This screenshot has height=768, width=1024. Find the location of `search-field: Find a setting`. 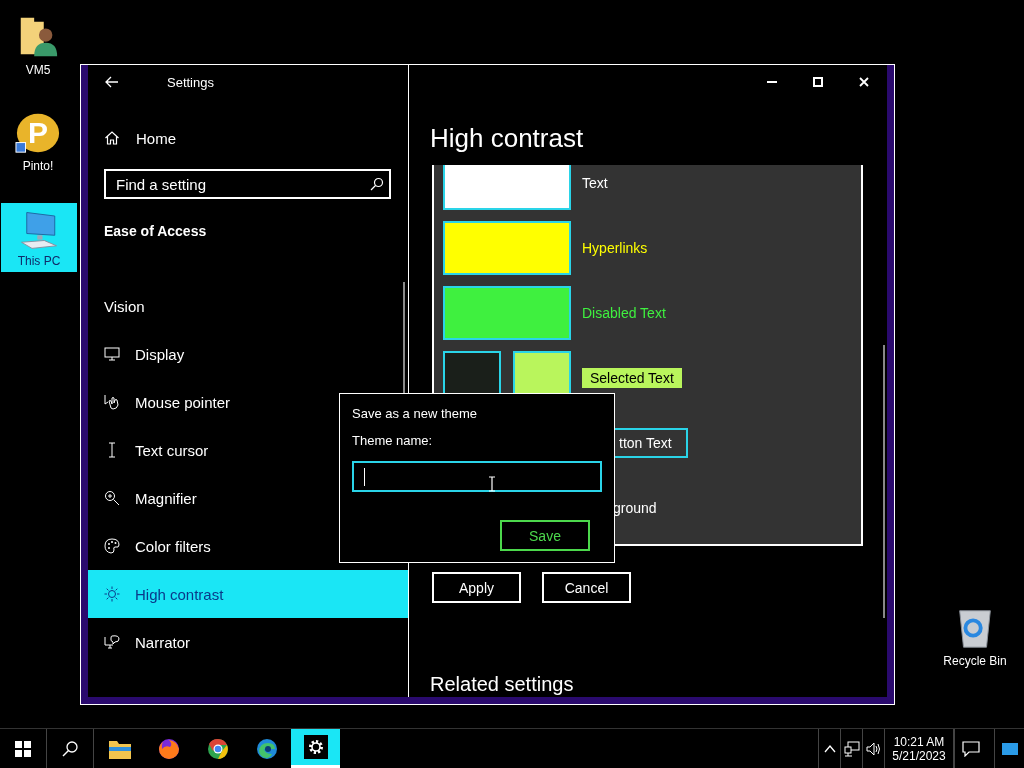

search-field: Find a setting is located at coordinates (247, 184).